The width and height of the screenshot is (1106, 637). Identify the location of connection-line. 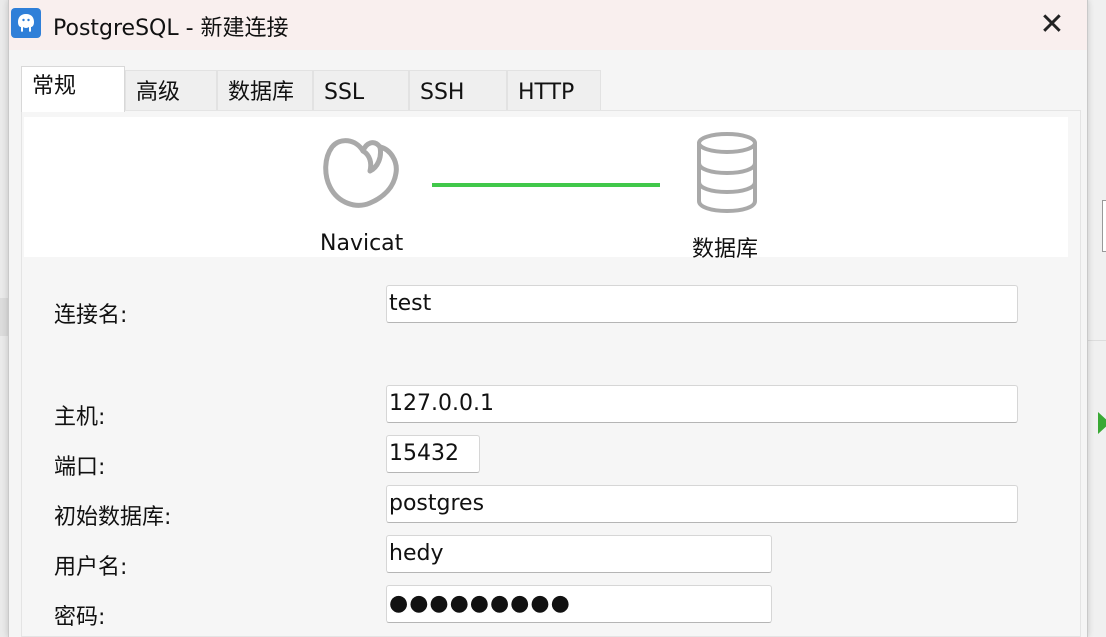
(546, 185).